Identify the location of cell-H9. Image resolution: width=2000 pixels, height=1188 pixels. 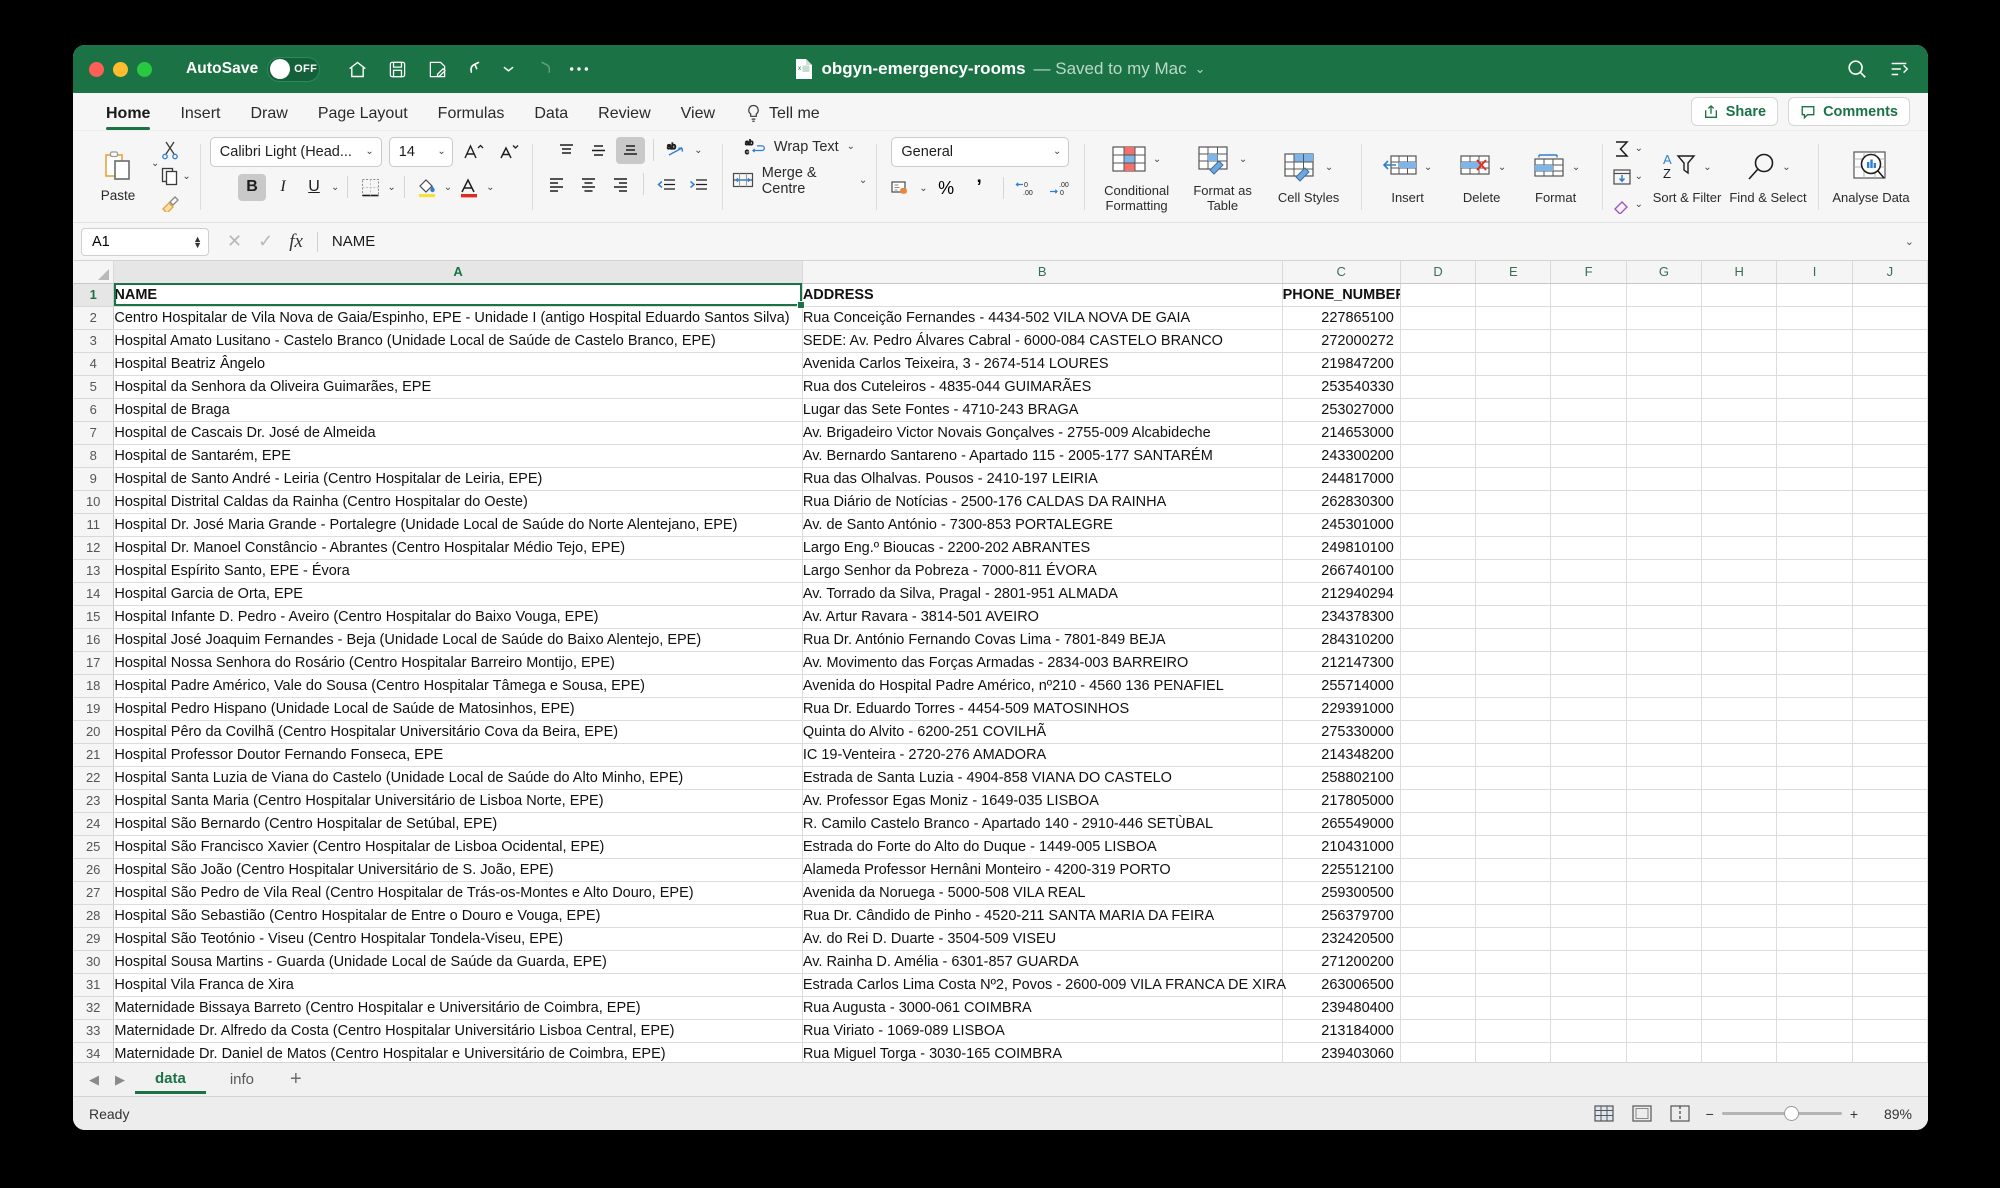
(1739, 479).